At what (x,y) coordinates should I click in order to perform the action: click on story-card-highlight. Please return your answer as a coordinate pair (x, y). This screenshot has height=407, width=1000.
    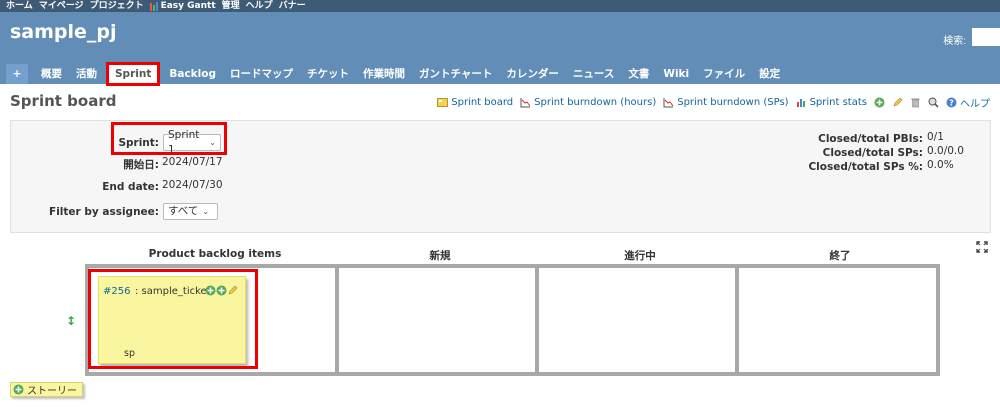
    Looking at the image, I should click on (173, 319).